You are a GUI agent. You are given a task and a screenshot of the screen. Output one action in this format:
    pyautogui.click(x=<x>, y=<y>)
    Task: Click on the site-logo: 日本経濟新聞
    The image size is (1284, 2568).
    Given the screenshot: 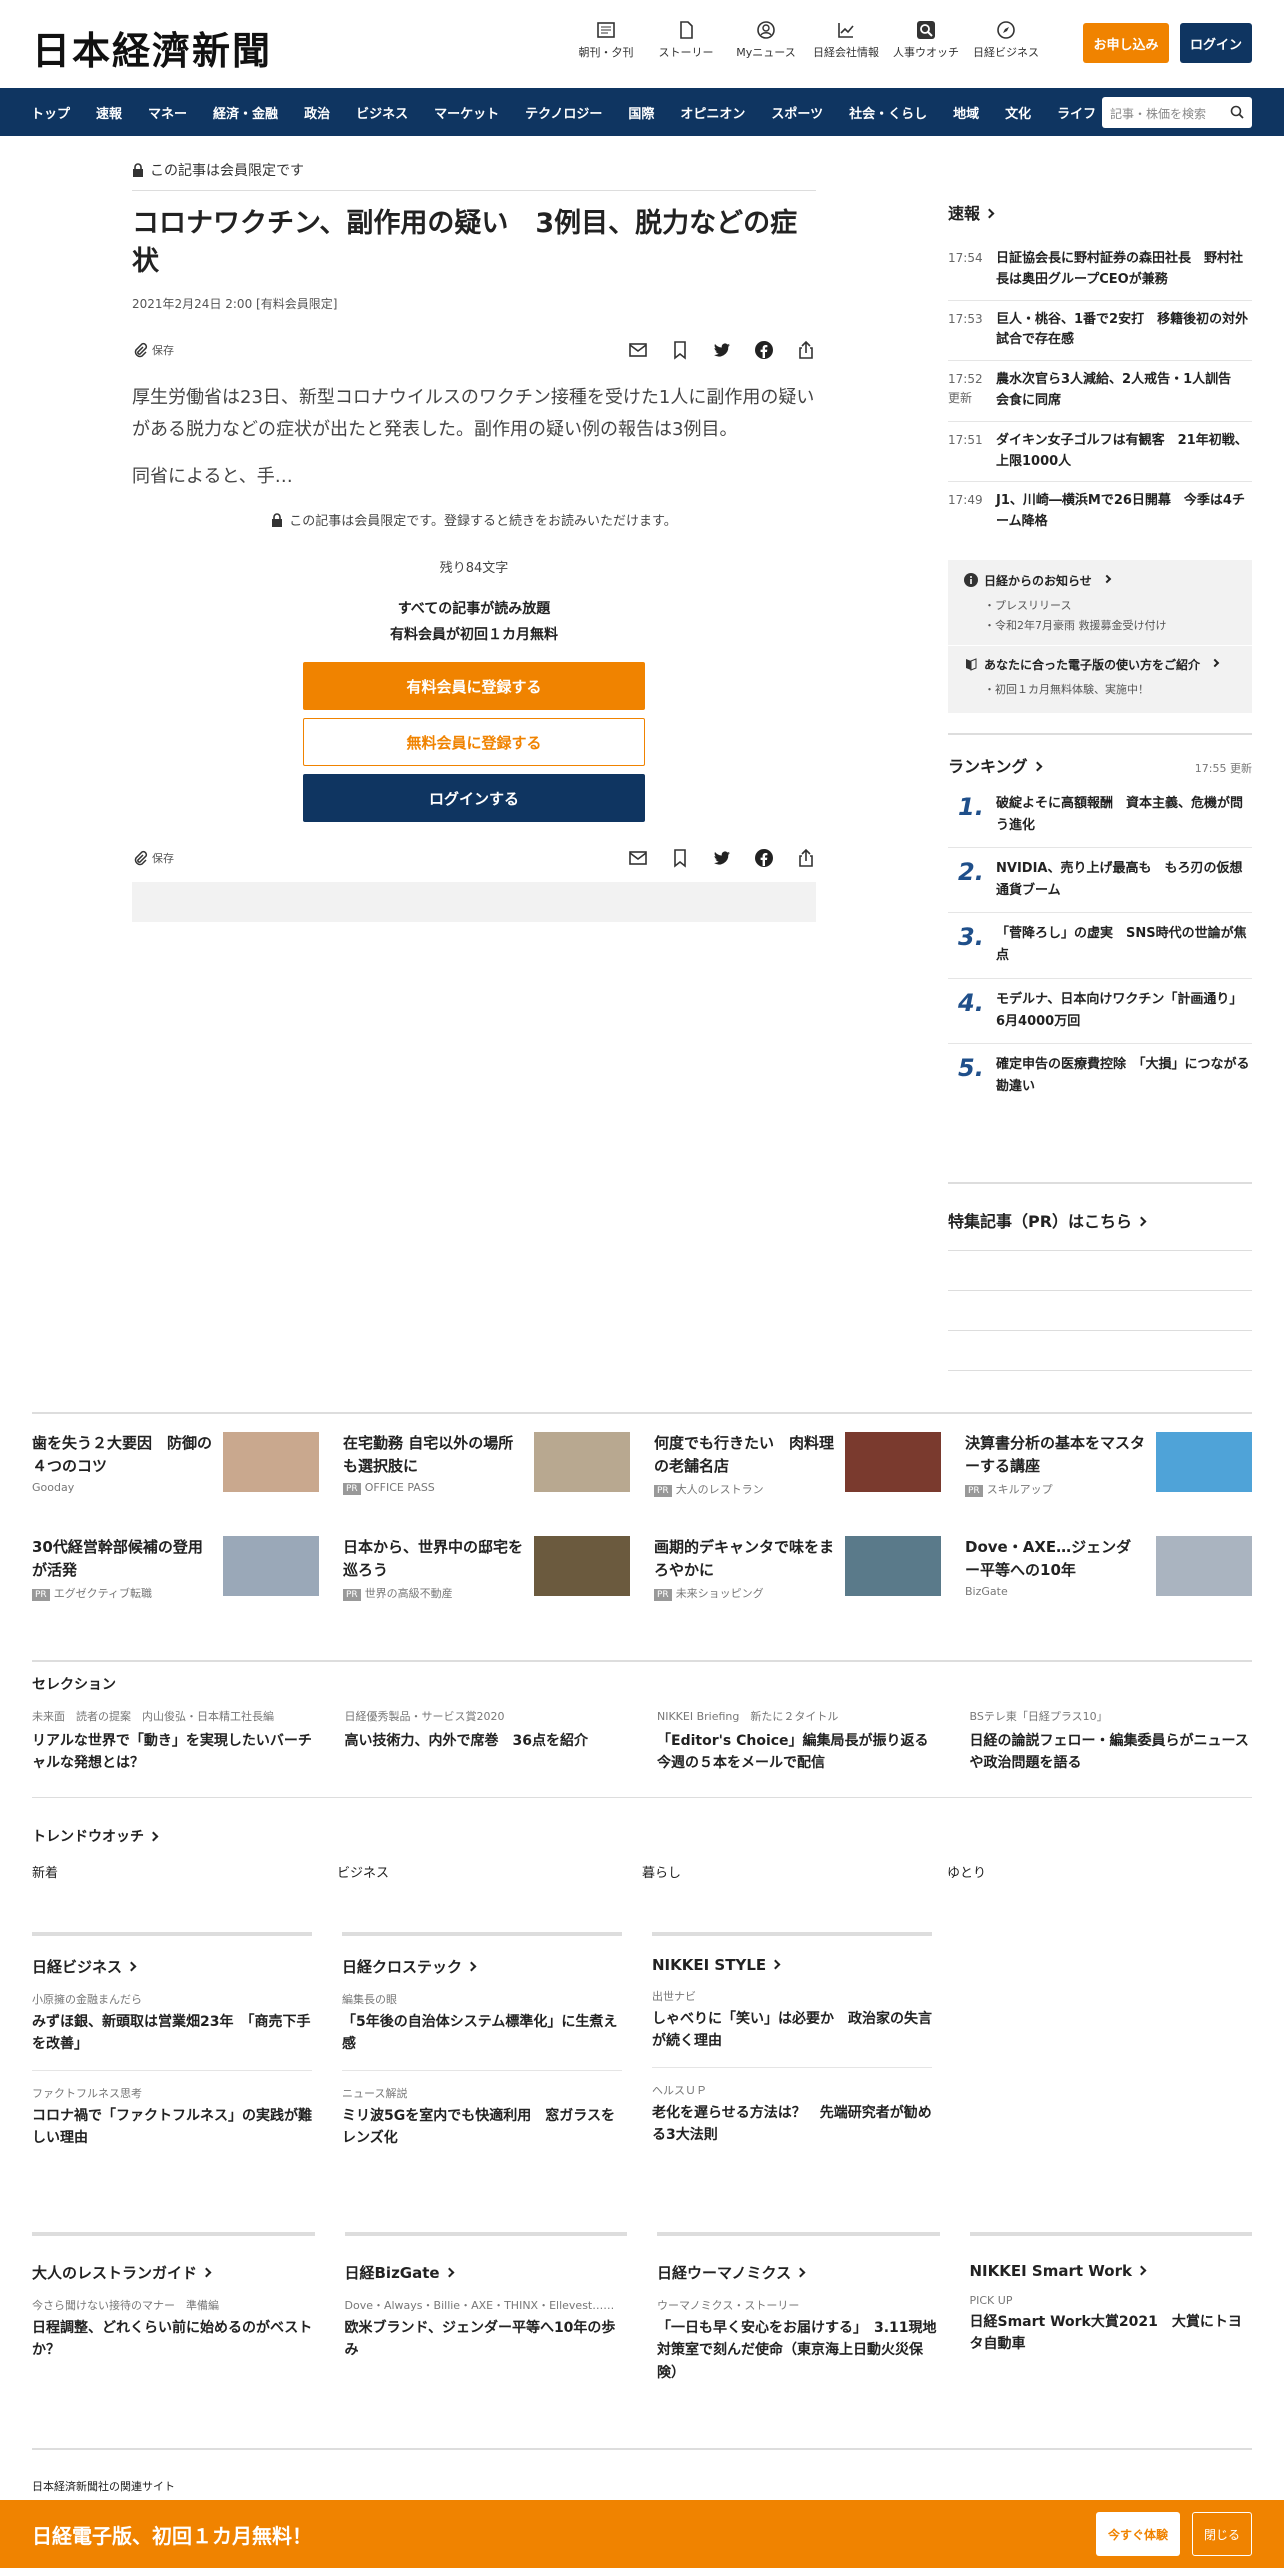 What is the action you would take?
    pyautogui.click(x=152, y=47)
    